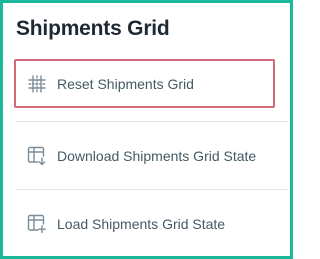  I want to click on download-grid-state-label: Download Shipments Grid State, so click(157, 156).